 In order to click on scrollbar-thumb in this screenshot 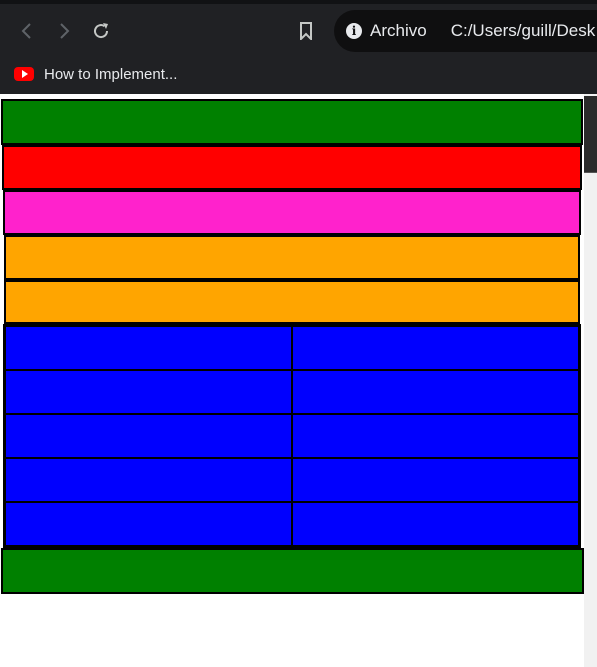, I will do `click(590, 134)`.